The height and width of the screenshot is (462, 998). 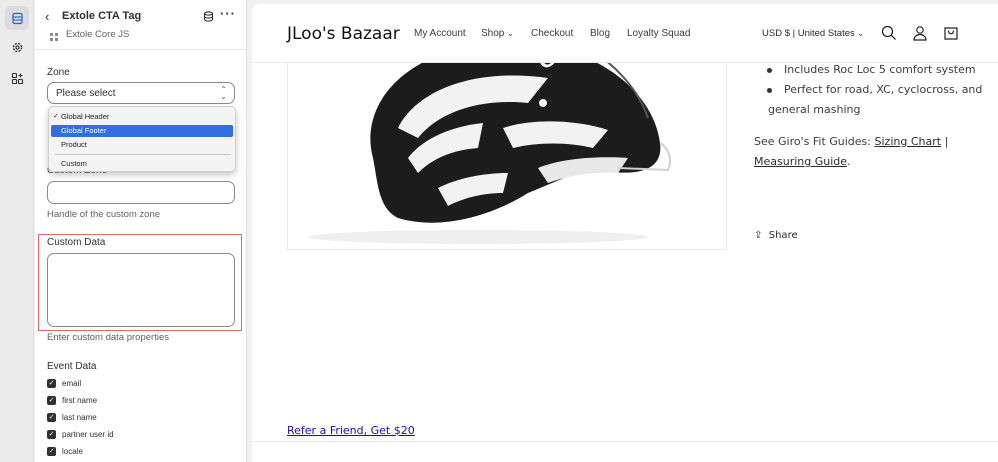 What do you see at coordinates (658, 33) in the screenshot?
I see `nav-loyalty-squad: Loyalty Squad` at bounding box center [658, 33].